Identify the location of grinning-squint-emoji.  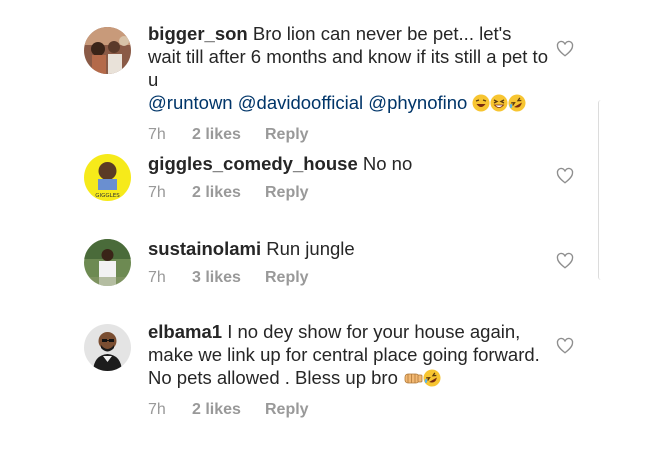
(499, 105).